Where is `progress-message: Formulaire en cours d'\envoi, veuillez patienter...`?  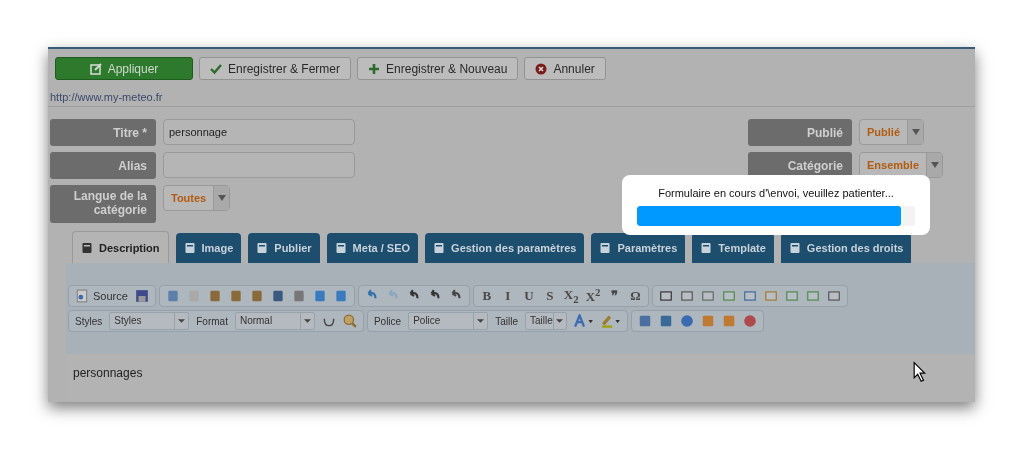
progress-message: Formulaire en cours d'\envoi, veuillez patienter... is located at coordinates (776, 193).